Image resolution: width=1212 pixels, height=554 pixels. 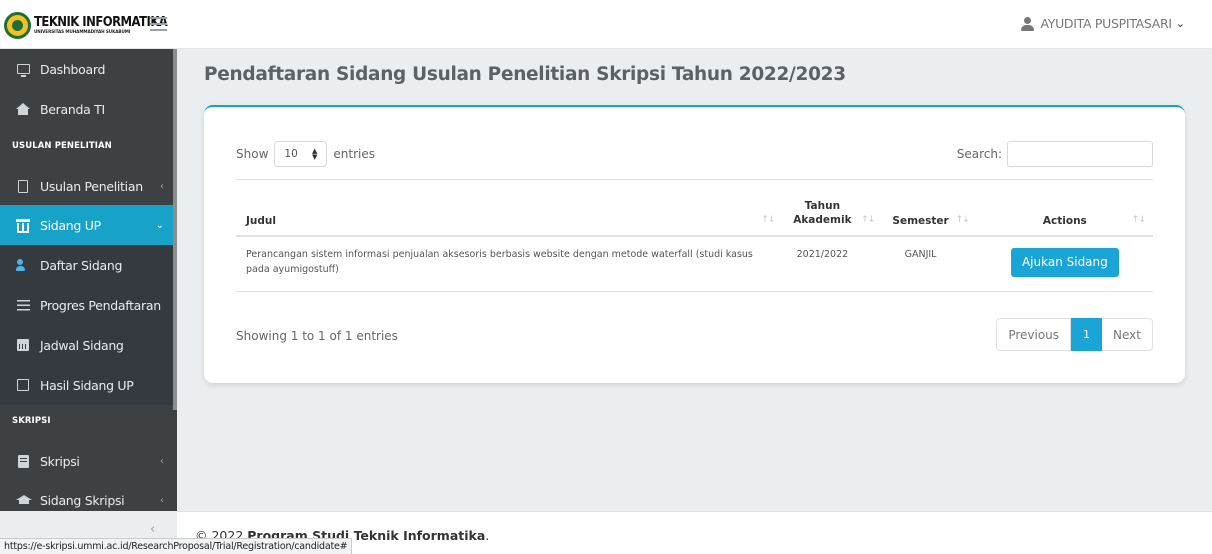 I want to click on pagination: Previous 1 Next, so click(x=1074, y=334).